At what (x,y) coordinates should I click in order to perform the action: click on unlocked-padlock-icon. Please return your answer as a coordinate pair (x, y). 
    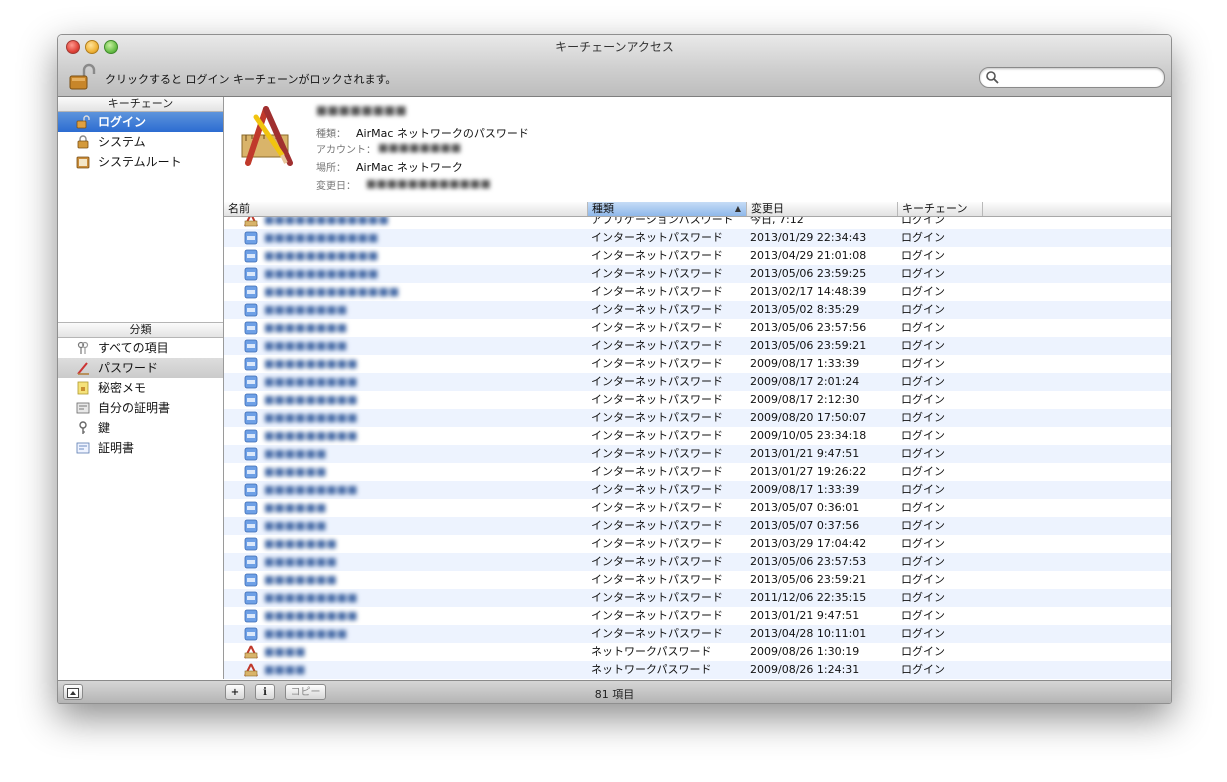
    Looking at the image, I should click on (82, 77).